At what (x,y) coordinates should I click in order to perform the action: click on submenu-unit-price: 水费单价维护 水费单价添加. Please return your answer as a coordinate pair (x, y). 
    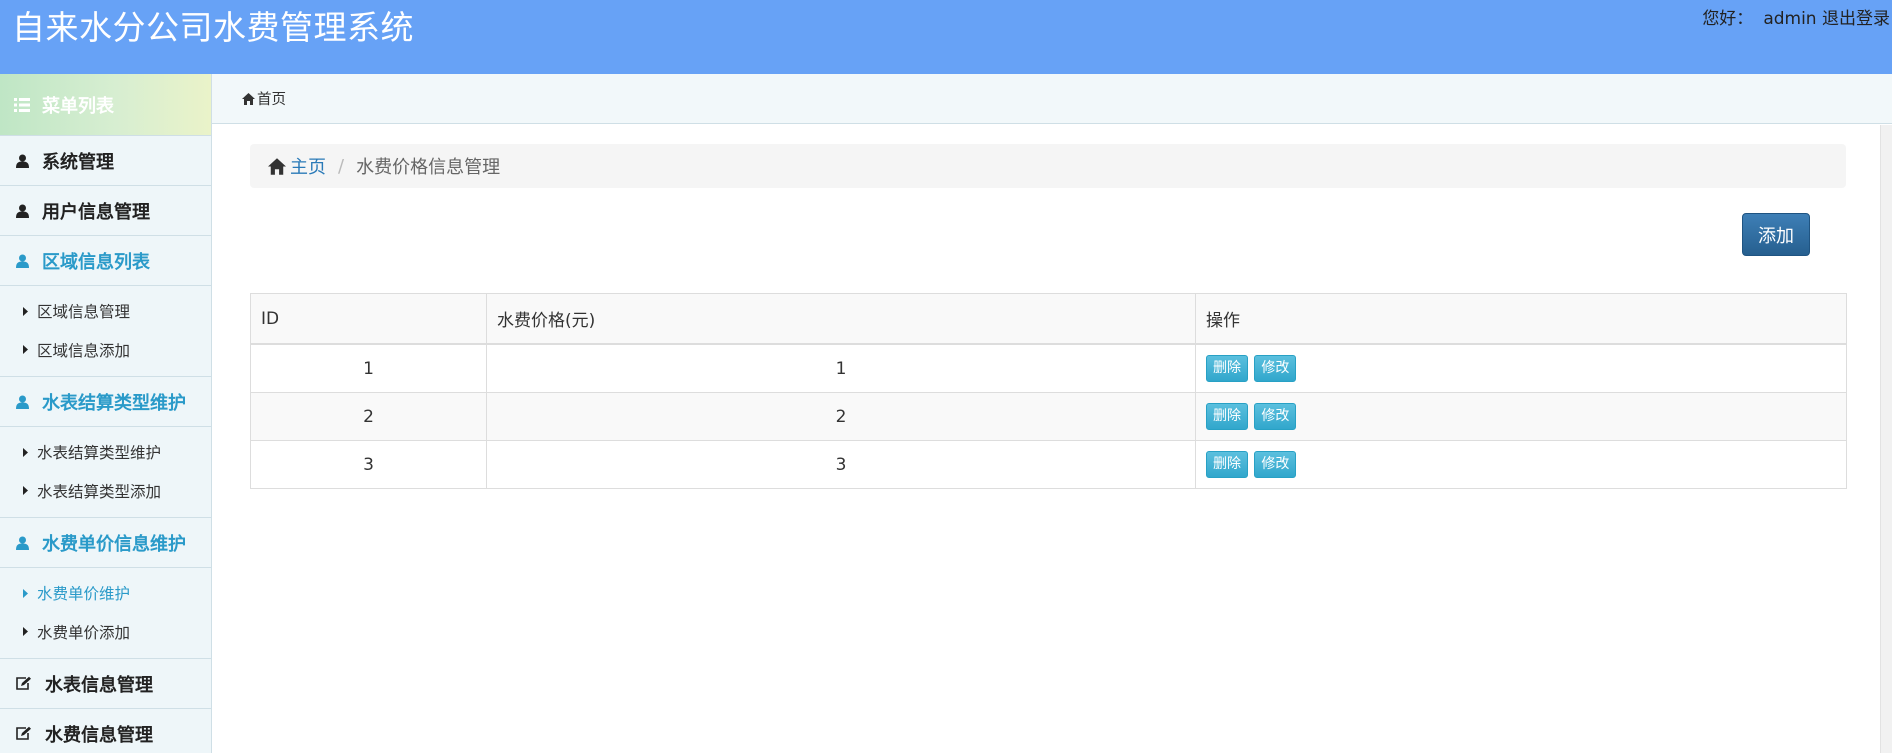
    Looking at the image, I should click on (105, 613).